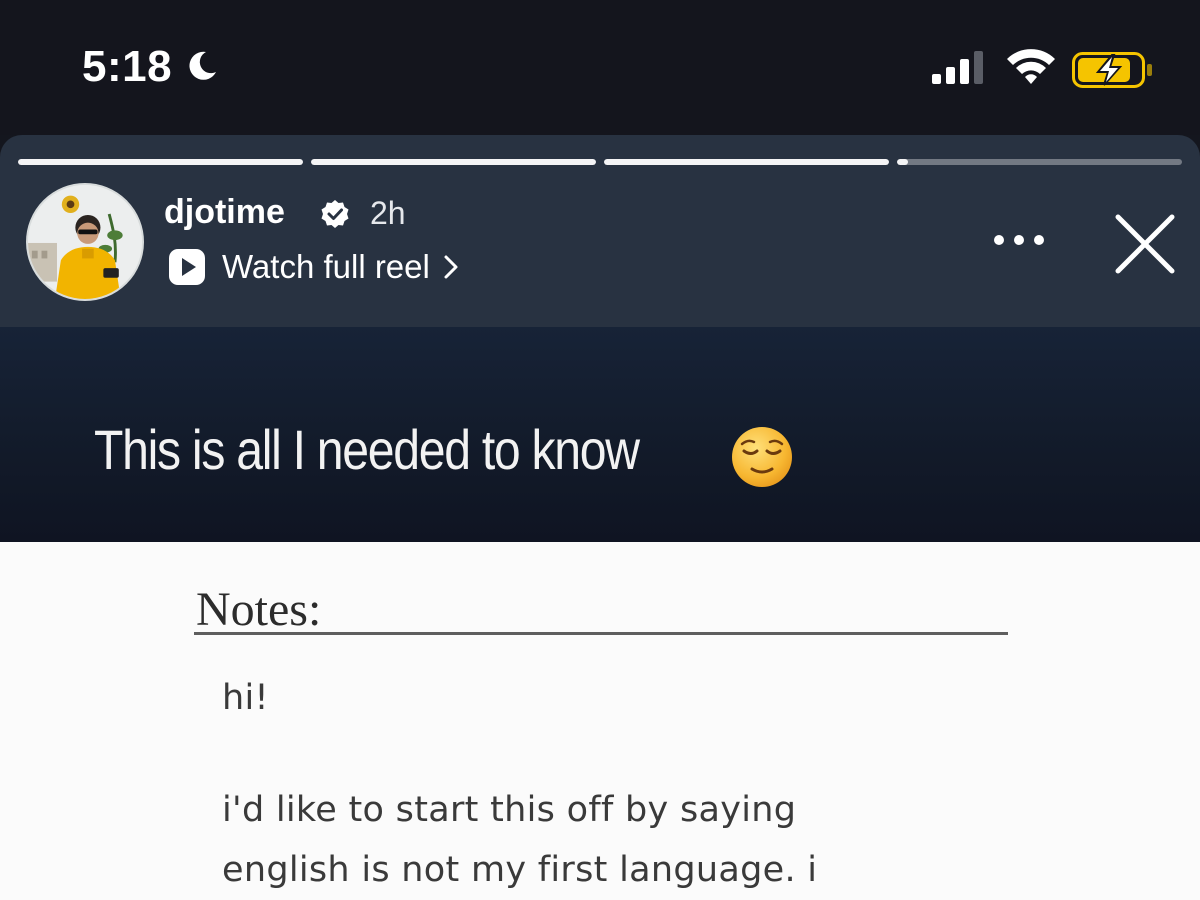 The image size is (1200, 900). Describe the element at coordinates (762, 457) in the screenshot. I see `relieved-face-emoji-icon` at that location.